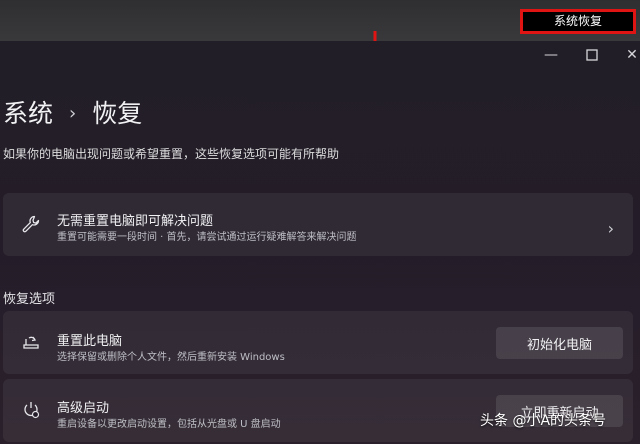 Image resolution: width=640 pixels, height=444 pixels. I want to click on minimize-icon: —, so click(551, 55).